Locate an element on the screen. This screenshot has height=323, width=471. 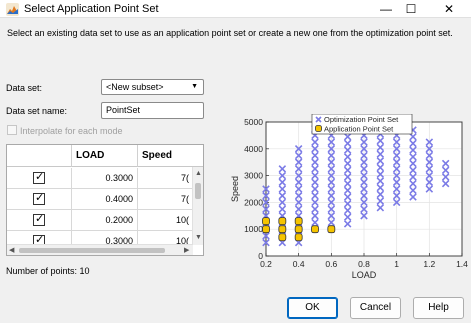
number-of-points-label: Number of points: 10 is located at coordinates (48, 271).